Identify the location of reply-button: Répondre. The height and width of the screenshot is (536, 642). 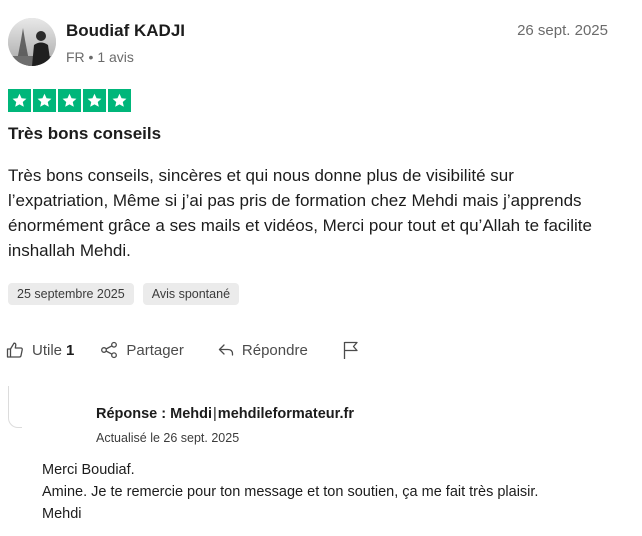
(263, 350).